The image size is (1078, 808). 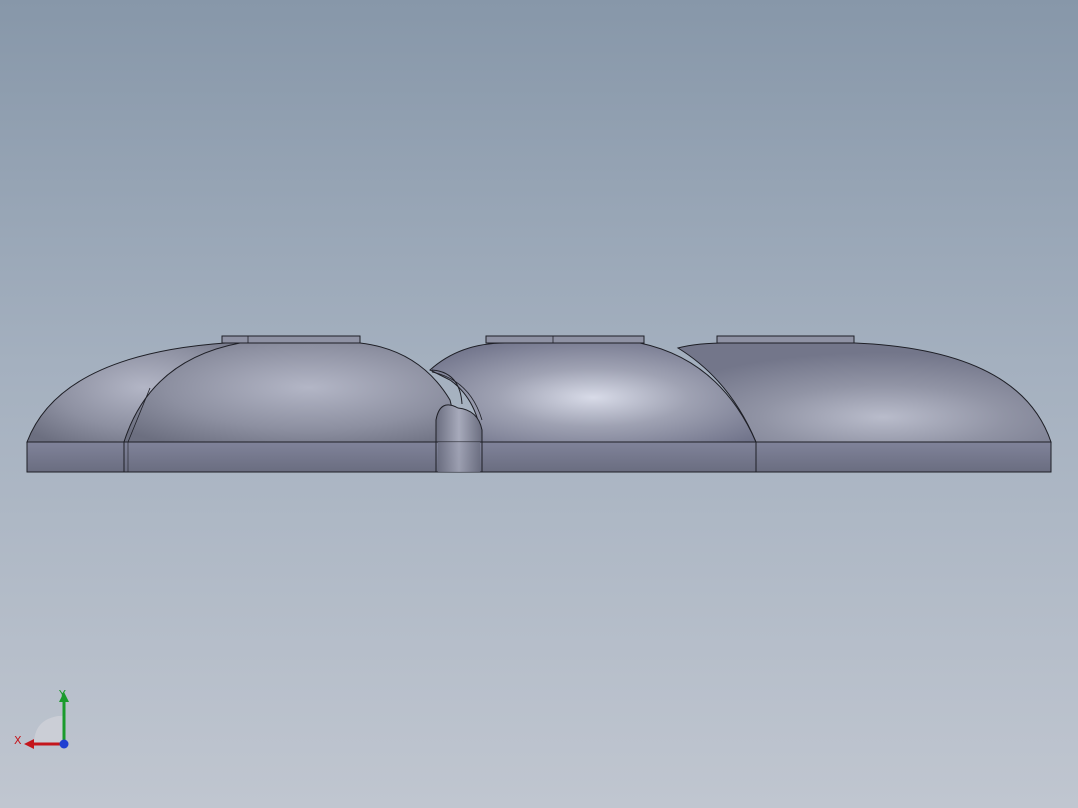 I want to click on right-top-cap, so click(x=785, y=339).